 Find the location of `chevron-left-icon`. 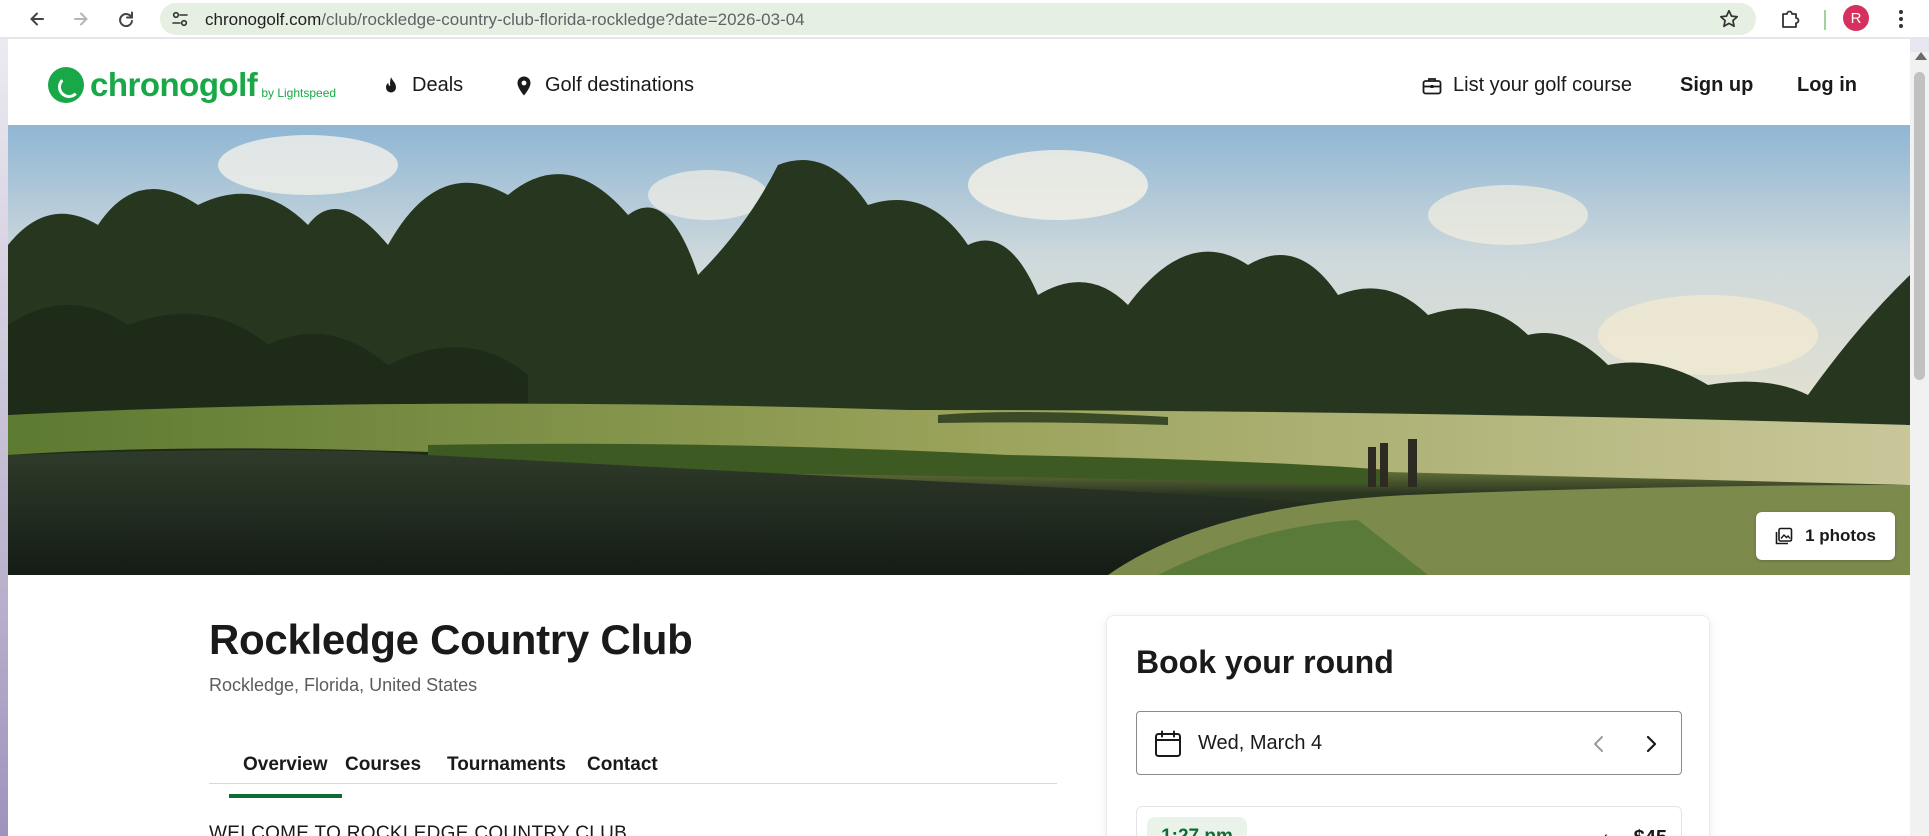

chevron-left-icon is located at coordinates (1599, 744).